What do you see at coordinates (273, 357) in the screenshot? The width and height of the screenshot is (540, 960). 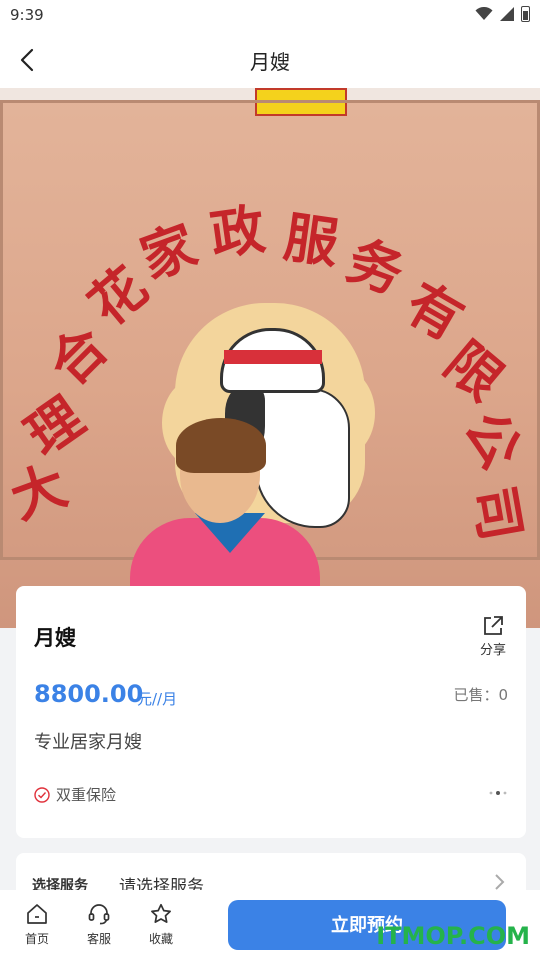 I see `logo-hat-band` at bounding box center [273, 357].